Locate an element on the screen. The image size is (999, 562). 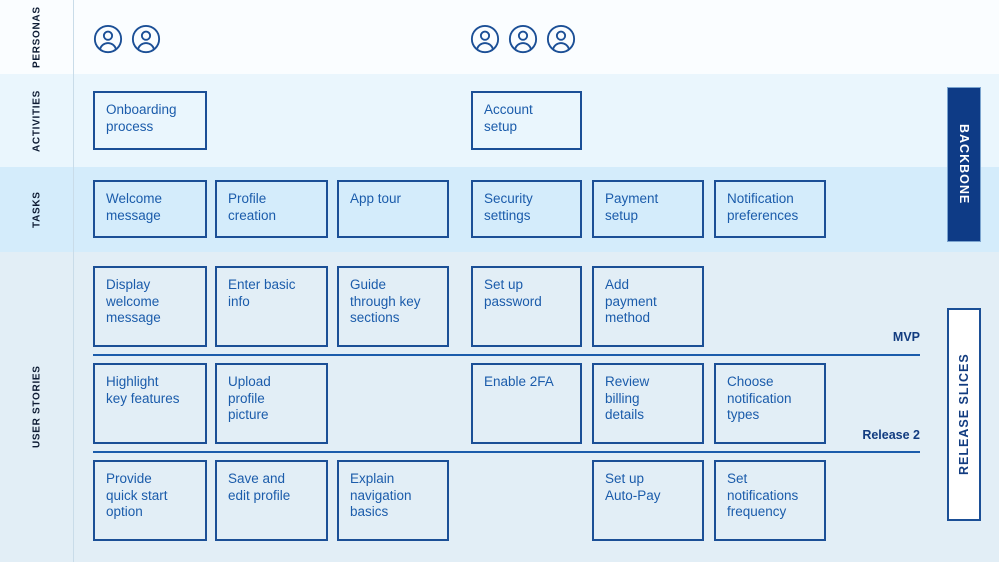
user-story-card-r2-c3: Enable 2FA is located at coordinates (526, 403).